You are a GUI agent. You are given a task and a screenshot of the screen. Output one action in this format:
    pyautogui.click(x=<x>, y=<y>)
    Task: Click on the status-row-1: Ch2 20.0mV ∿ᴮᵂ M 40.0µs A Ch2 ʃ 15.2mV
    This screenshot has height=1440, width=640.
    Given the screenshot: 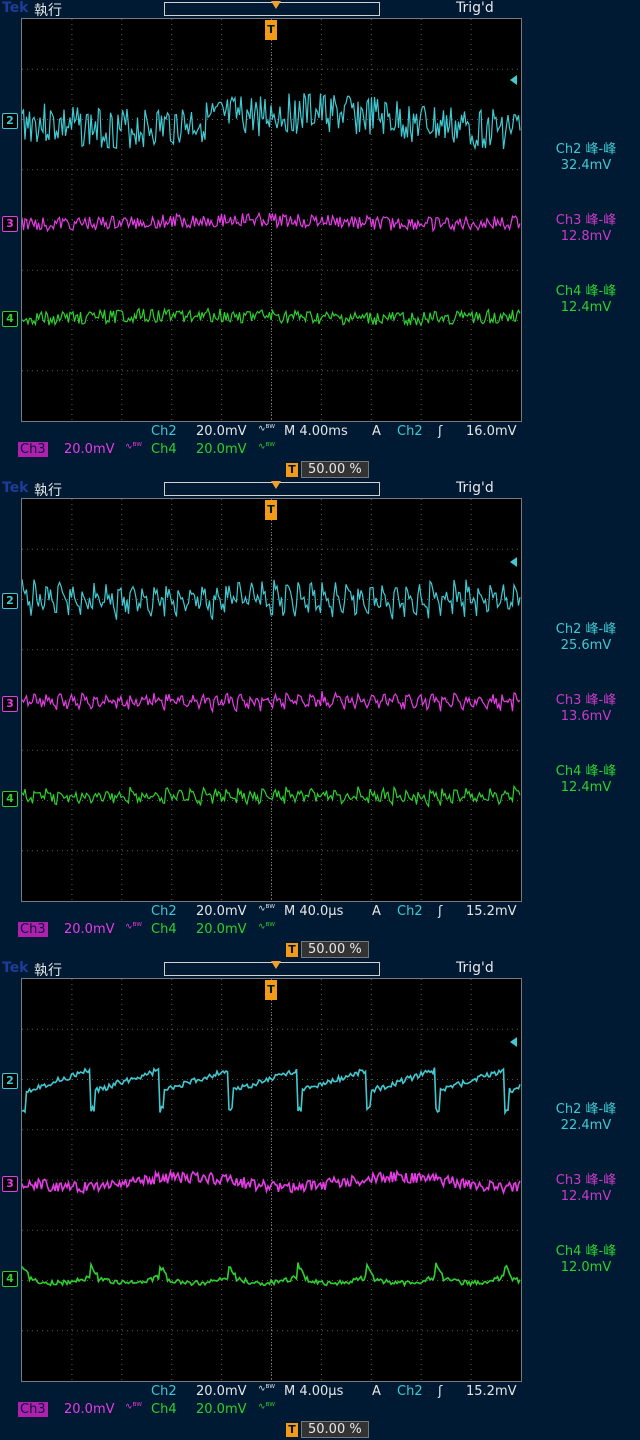 What is the action you would take?
    pyautogui.click(x=320, y=913)
    